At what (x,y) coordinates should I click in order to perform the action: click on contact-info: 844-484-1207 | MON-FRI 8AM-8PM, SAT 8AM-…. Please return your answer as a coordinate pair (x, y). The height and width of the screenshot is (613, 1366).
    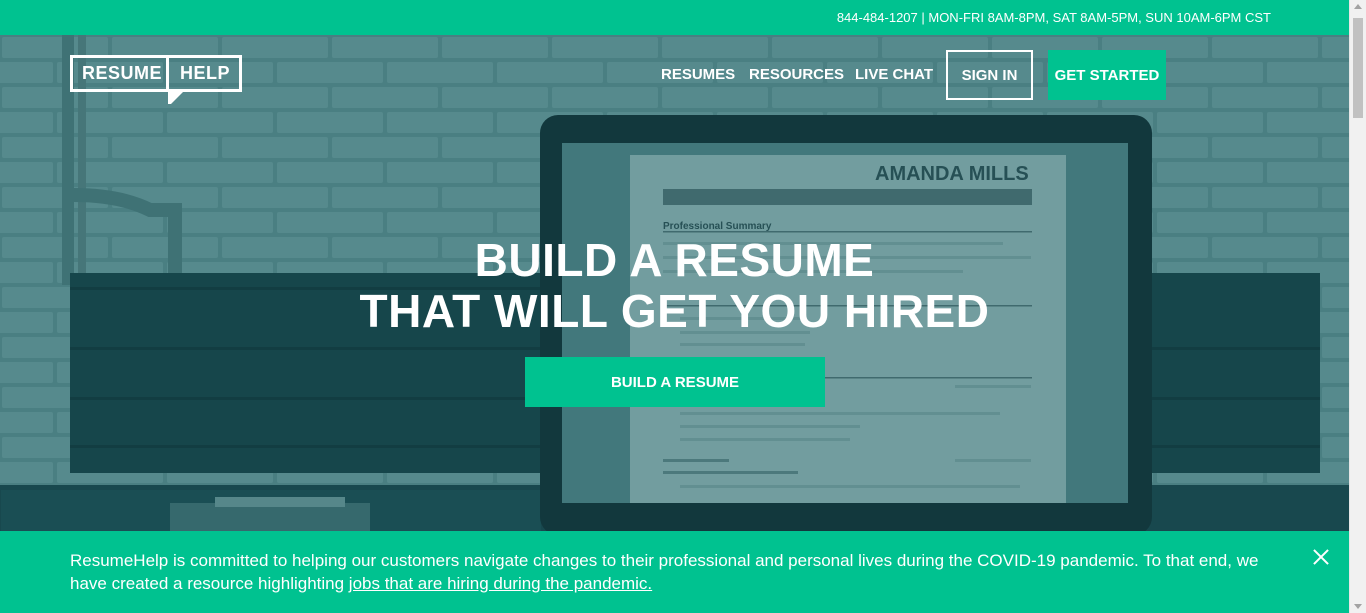
    Looking at the image, I should click on (1053, 17).